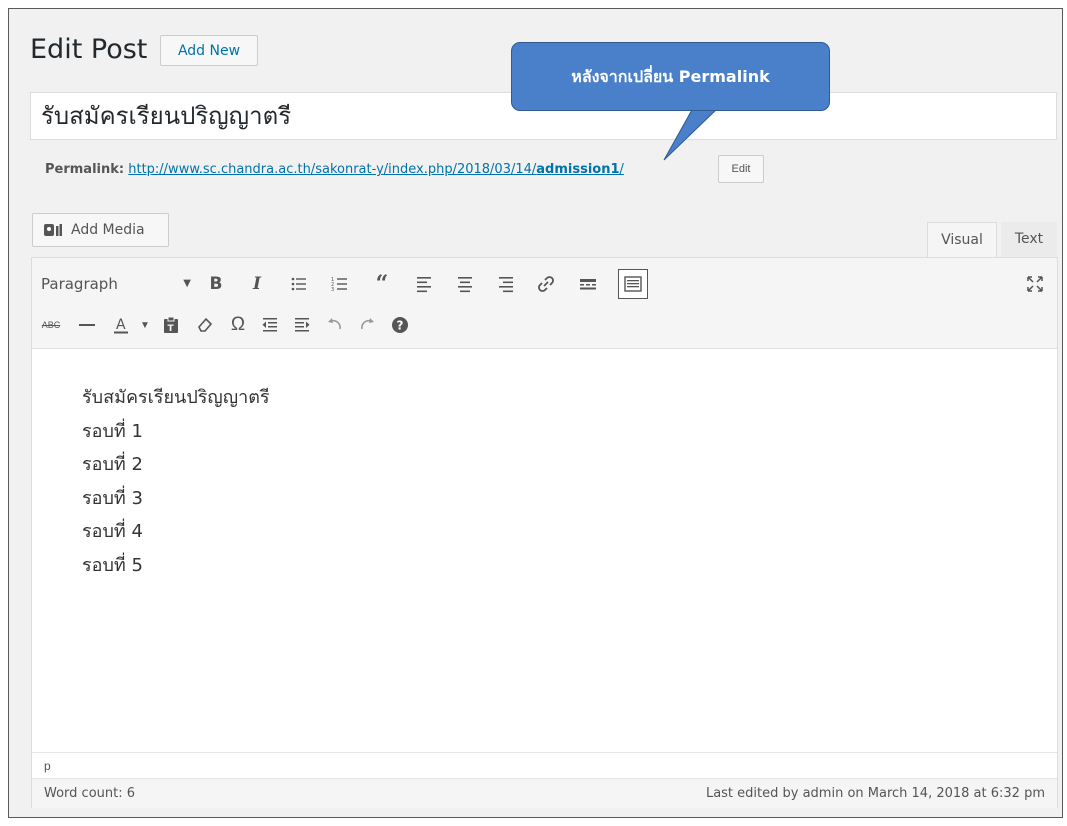  Describe the element at coordinates (112, 498) in the screenshot. I see `content-line: รอบที่ 3` at that location.